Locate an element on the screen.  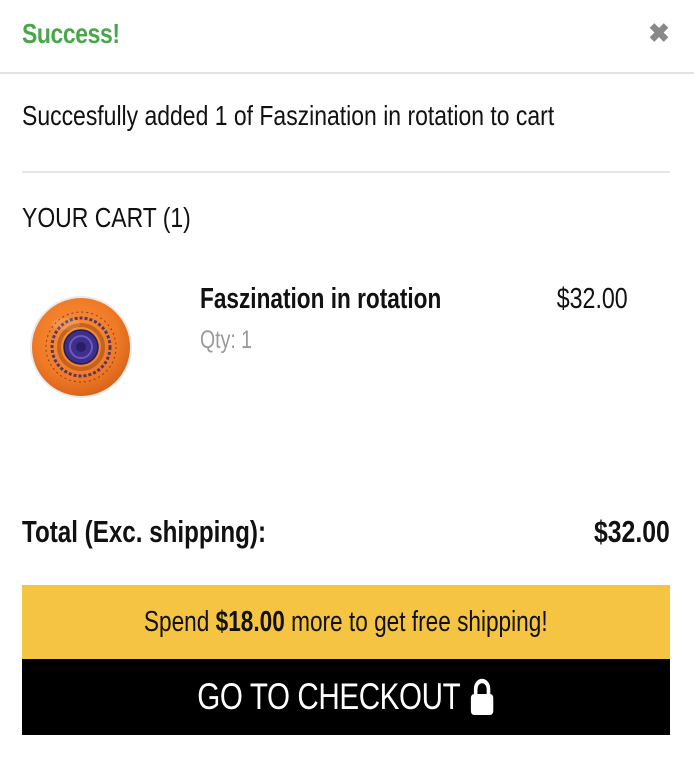
product-quantity: Qty: 1 is located at coordinates (226, 340).